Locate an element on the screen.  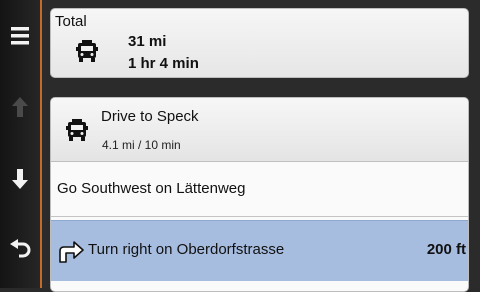
scroll-down-button is located at coordinates (20, 179).